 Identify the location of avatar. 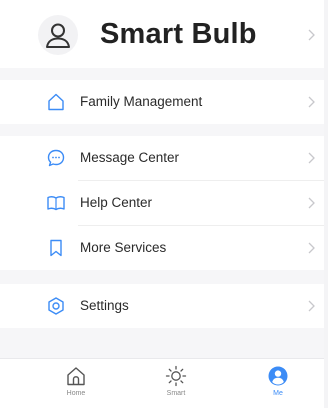
(58, 35).